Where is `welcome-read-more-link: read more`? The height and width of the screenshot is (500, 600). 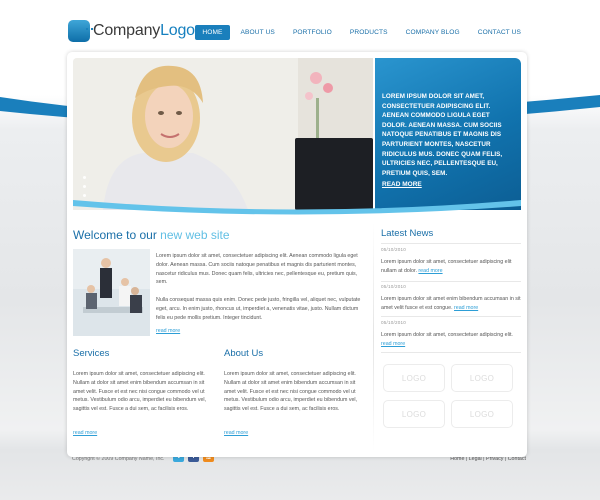
welcome-read-more-link: read more is located at coordinates (168, 331).